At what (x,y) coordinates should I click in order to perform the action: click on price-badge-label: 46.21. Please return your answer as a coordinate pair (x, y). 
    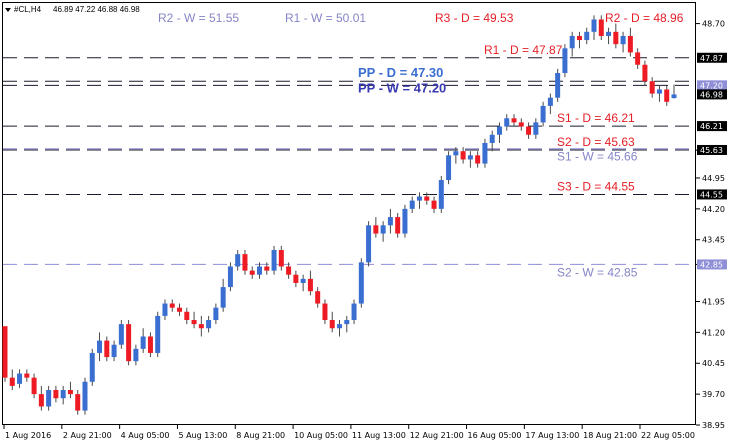
    Looking at the image, I should click on (711, 126).